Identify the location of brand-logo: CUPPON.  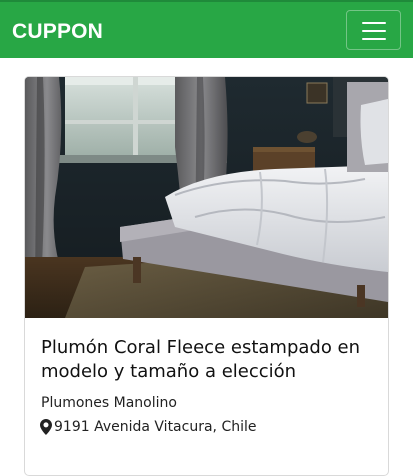
(57, 32).